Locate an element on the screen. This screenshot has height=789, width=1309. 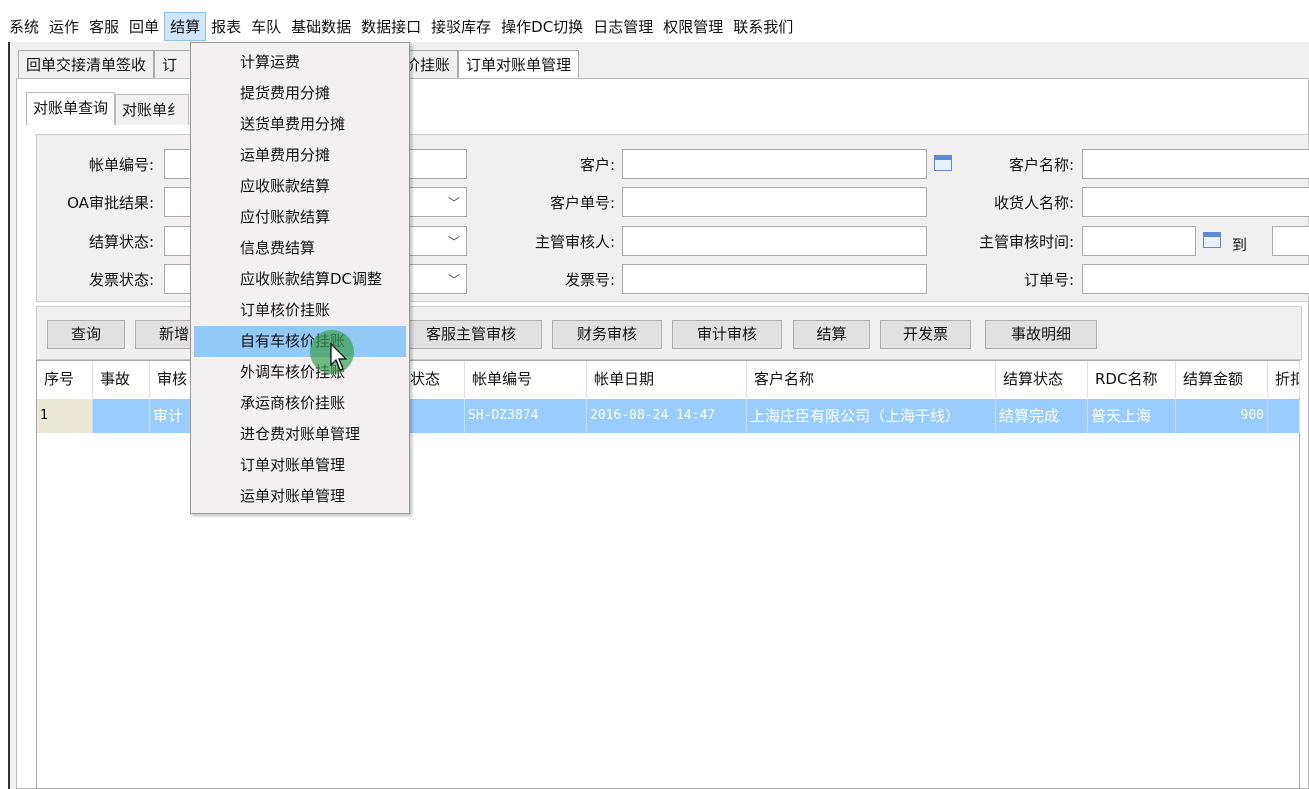
title-bar is located at coordinates (654, 5).